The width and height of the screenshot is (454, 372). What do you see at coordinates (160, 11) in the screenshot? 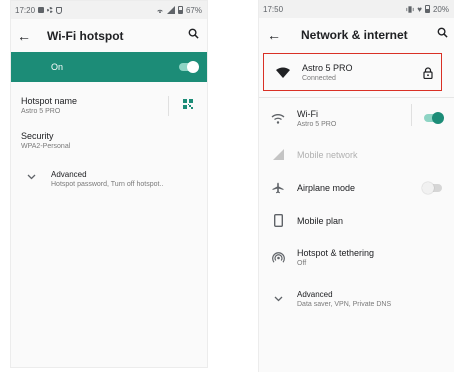
I see `hotspot-status-icon` at bounding box center [160, 11].